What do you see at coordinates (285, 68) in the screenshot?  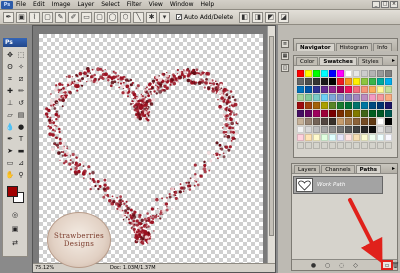 I see `layer-comps-icon: ◫` at bounding box center [285, 68].